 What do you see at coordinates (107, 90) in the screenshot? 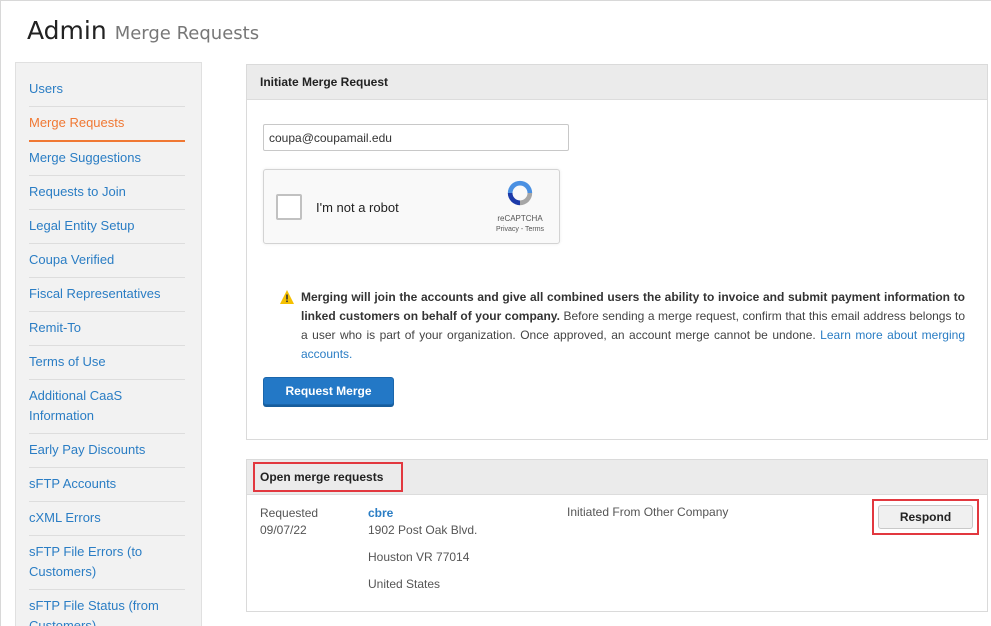
I see `sidebar-item-users: Users` at bounding box center [107, 90].